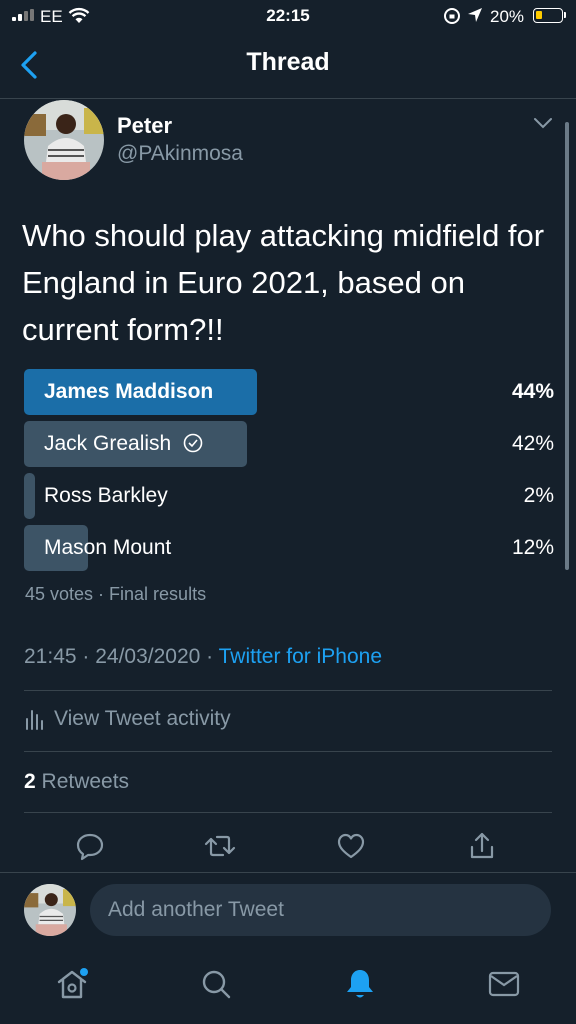 The height and width of the screenshot is (1024, 576). I want to click on check-circle-icon, so click(193, 443).